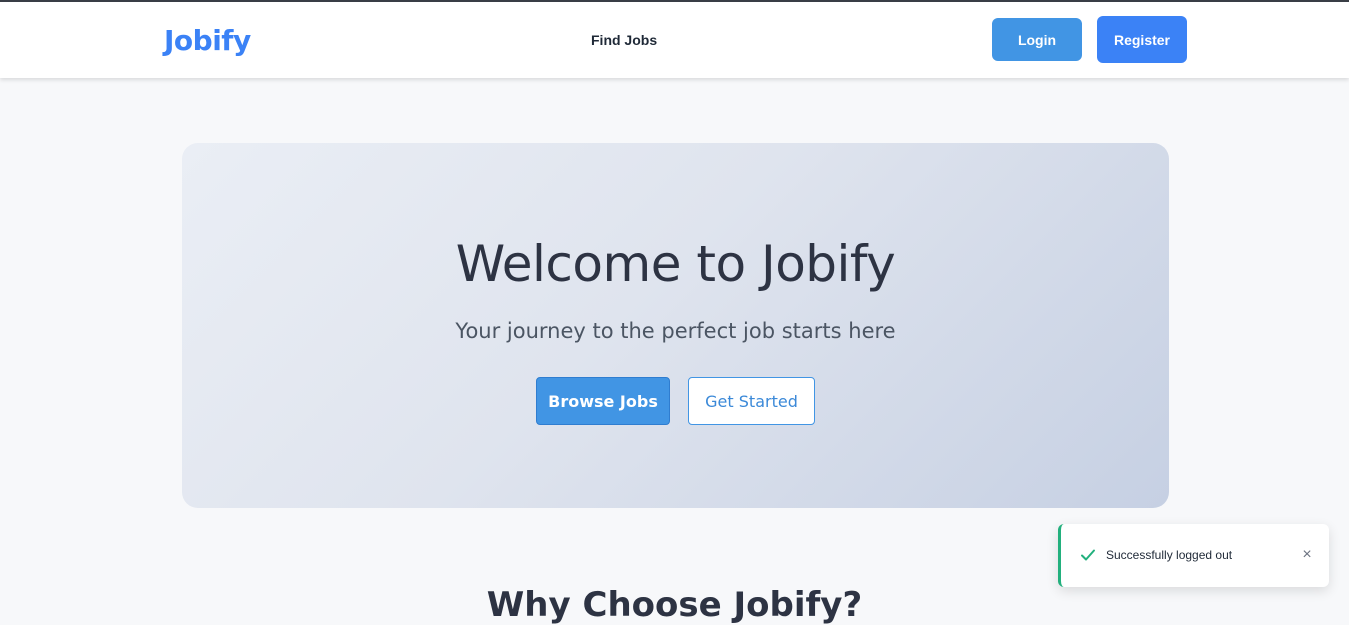 Image resolution: width=1349 pixels, height=625 pixels. What do you see at coordinates (675, 264) in the screenshot?
I see `hero-title: Welcome to Jobify` at bounding box center [675, 264].